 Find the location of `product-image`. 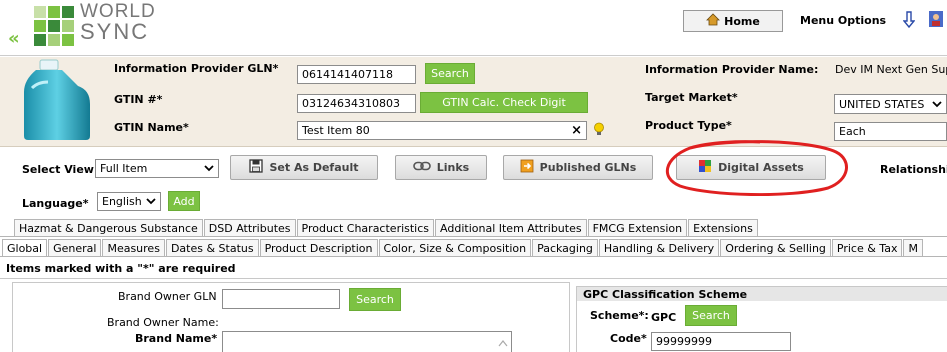

product-image is located at coordinates (56, 100).